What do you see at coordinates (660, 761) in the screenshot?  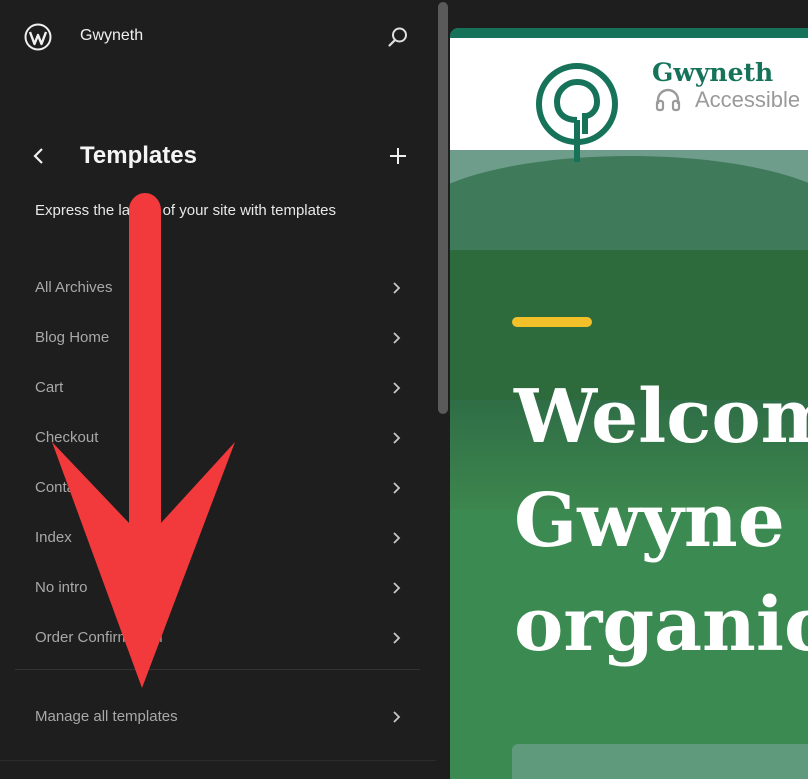 I see `hero-content-box` at bounding box center [660, 761].